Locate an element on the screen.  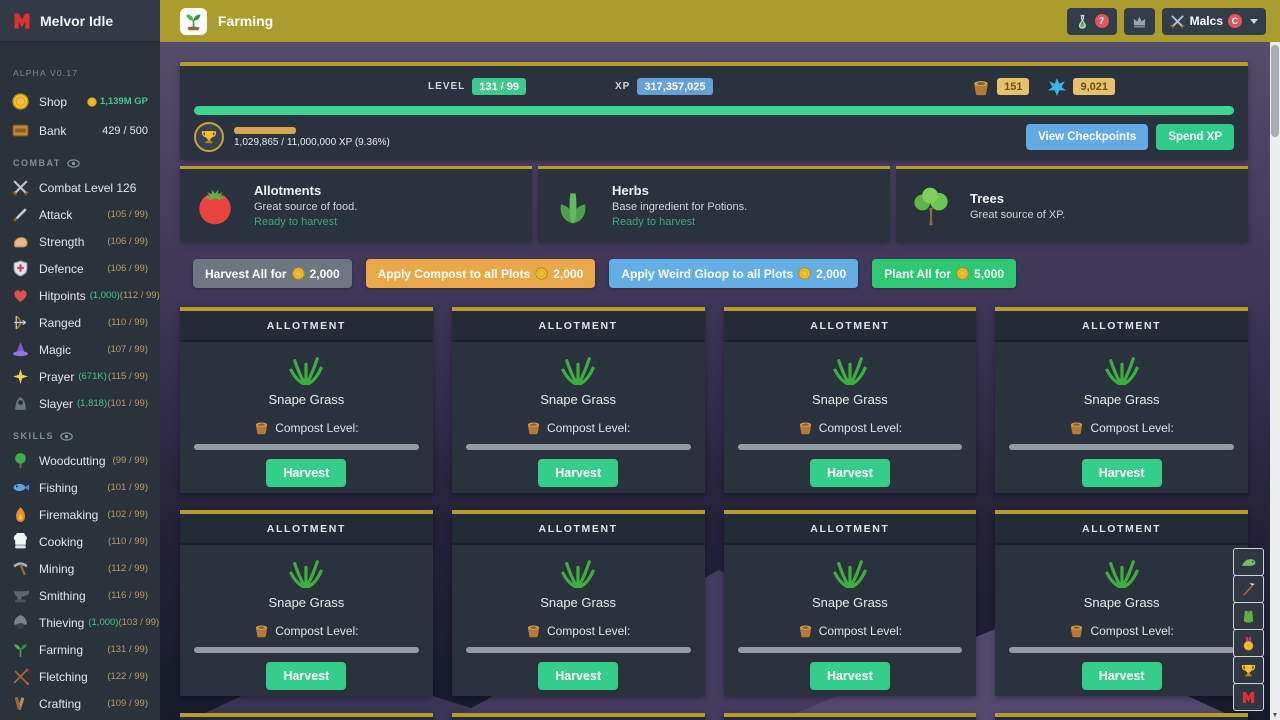
toolbar-button-trophy is located at coordinates (1248, 670).